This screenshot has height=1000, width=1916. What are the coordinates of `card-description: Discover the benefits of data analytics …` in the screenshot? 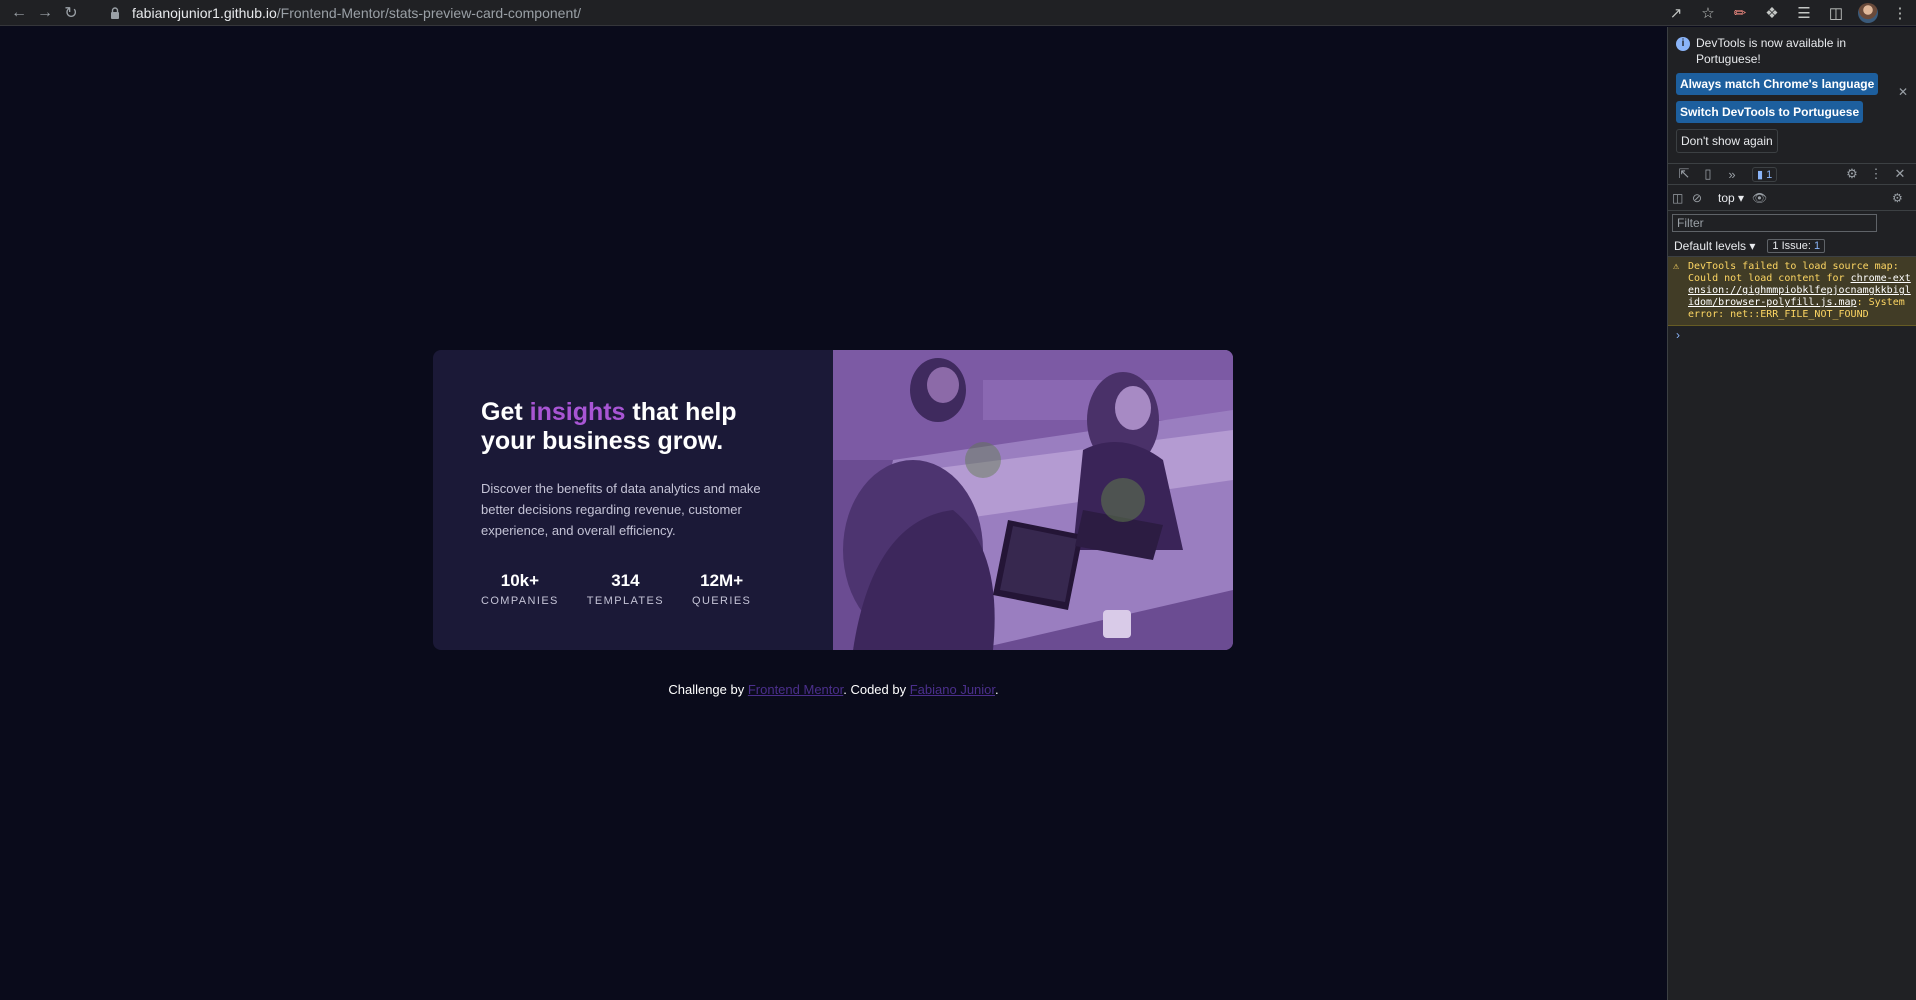 It's located at (621, 509).